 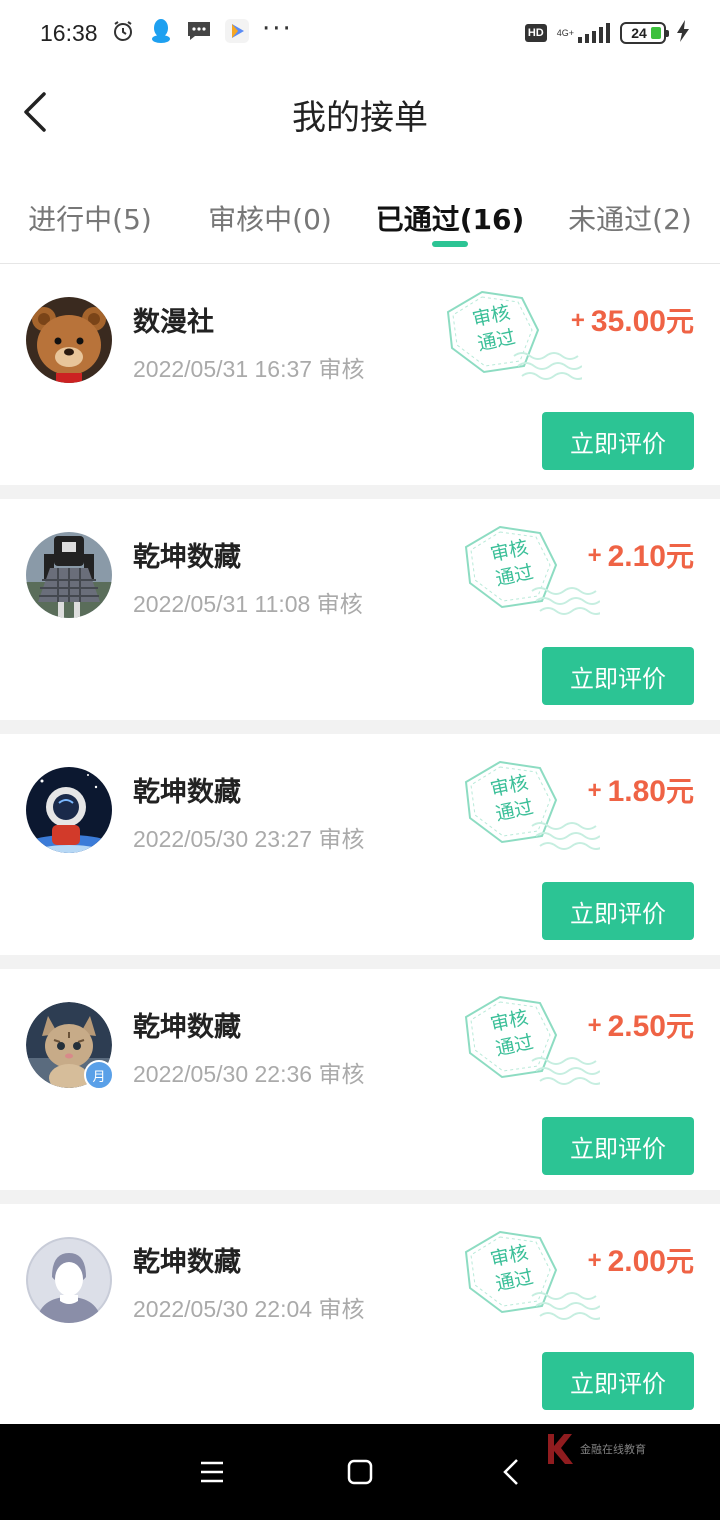 I want to click on astronaut-avatar, so click(x=69, y=810).